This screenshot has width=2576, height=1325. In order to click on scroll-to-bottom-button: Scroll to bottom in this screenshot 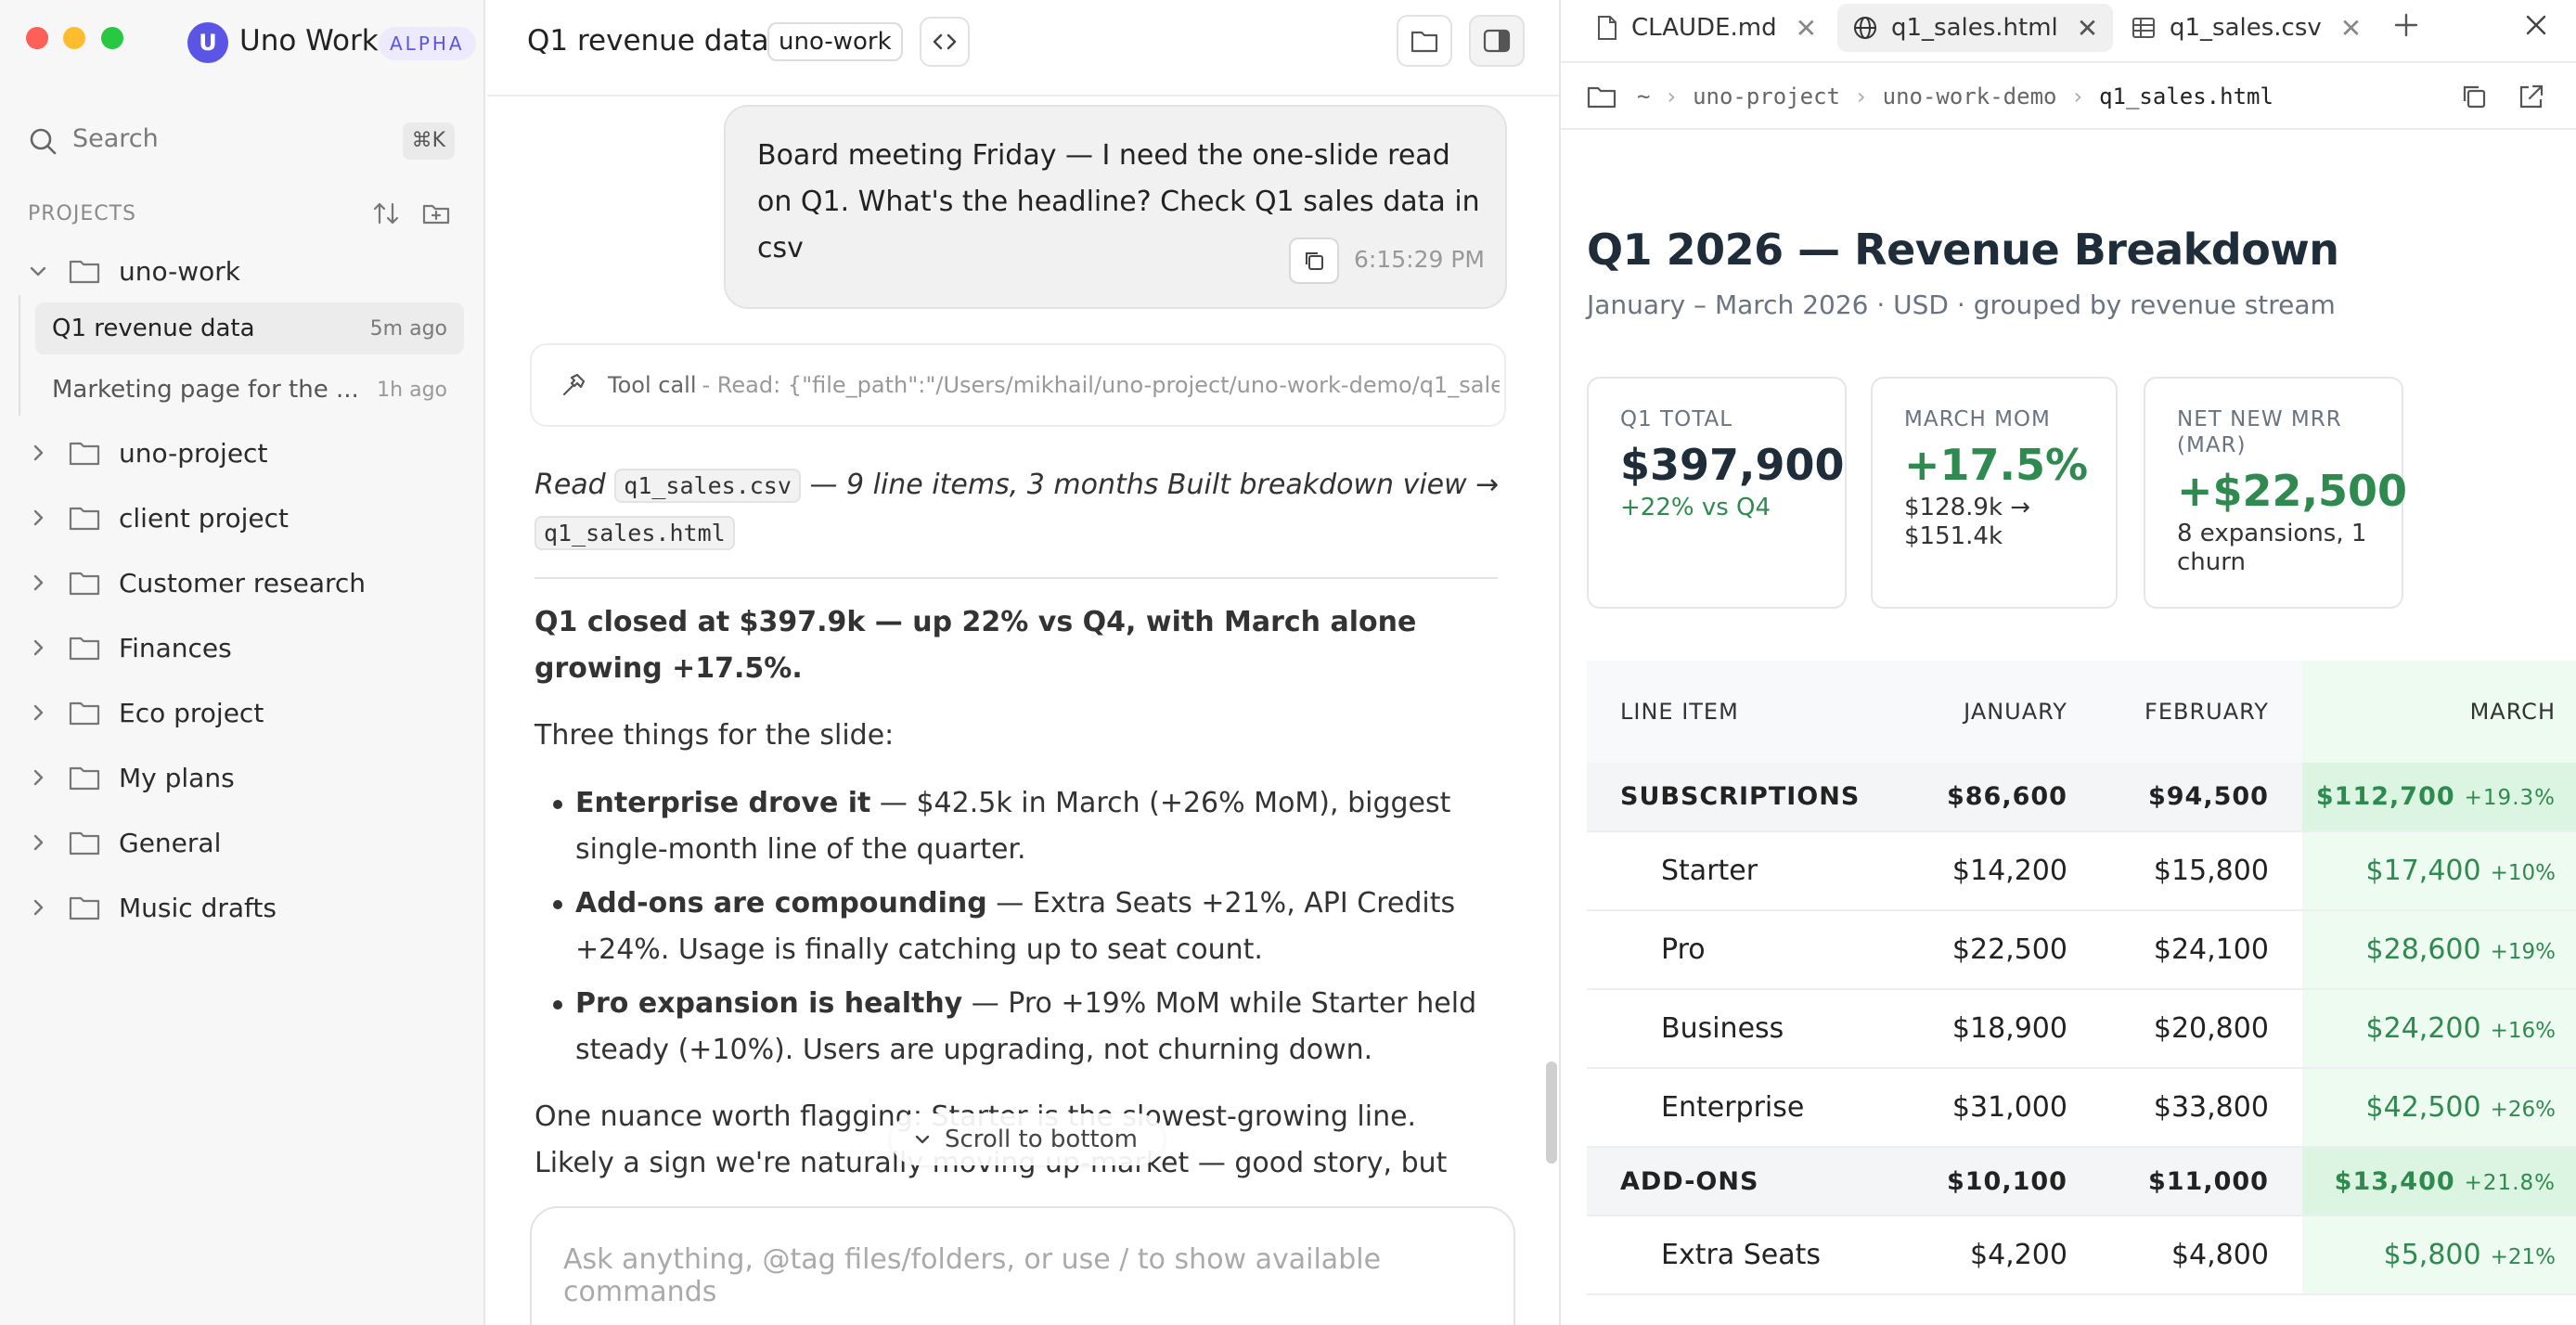, I will do `click(1027, 1139)`.